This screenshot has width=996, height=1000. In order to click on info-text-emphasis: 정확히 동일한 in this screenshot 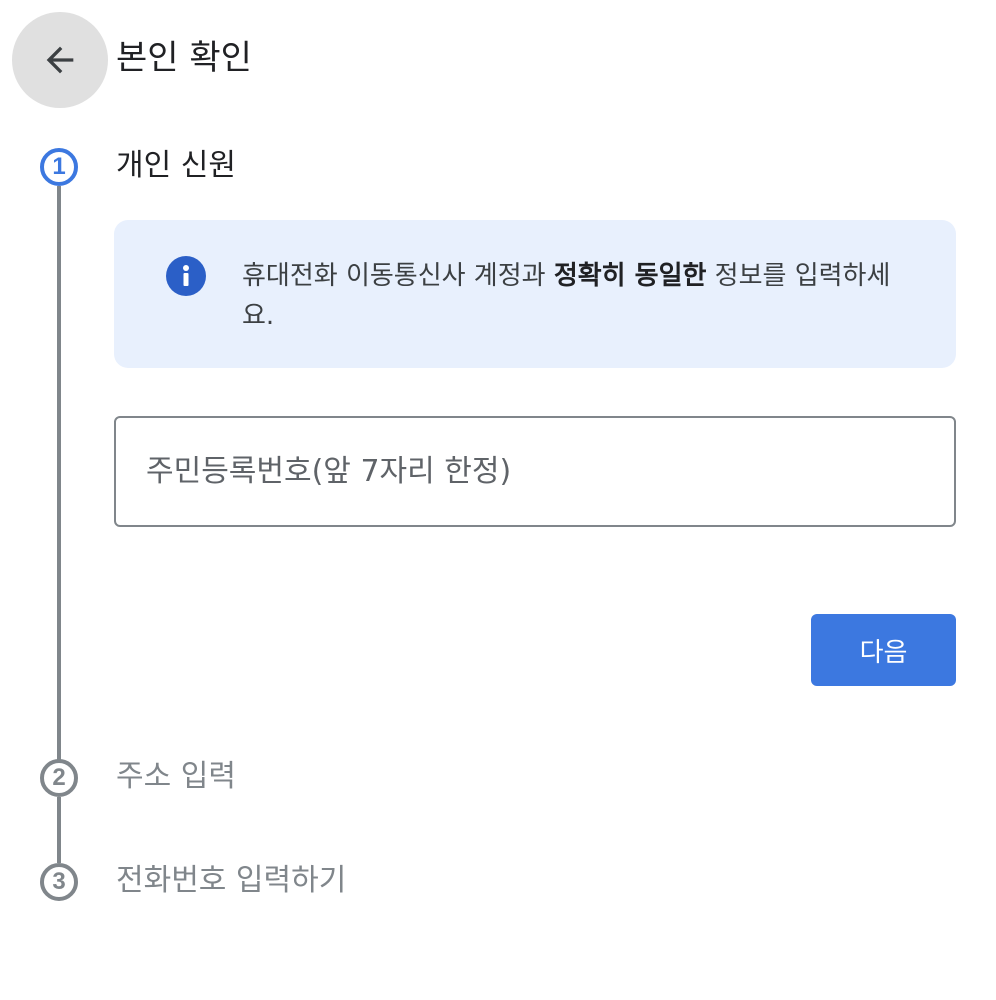, I will do `click(630, 276)`.